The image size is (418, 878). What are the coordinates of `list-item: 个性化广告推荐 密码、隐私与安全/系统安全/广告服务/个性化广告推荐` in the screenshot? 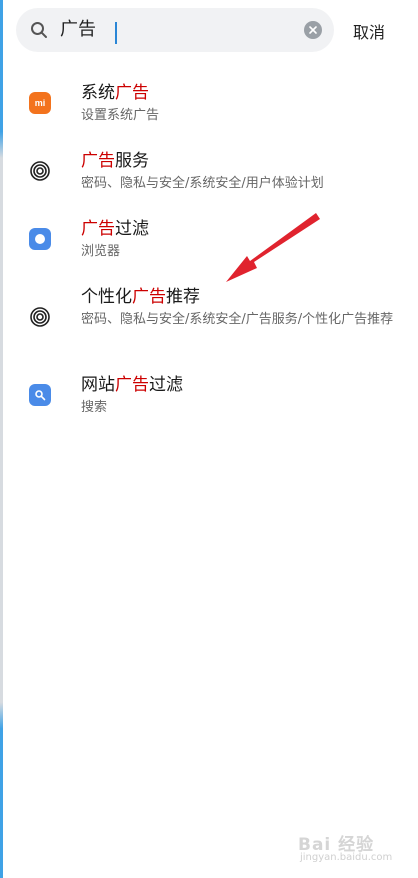 It's located at (209, 319).